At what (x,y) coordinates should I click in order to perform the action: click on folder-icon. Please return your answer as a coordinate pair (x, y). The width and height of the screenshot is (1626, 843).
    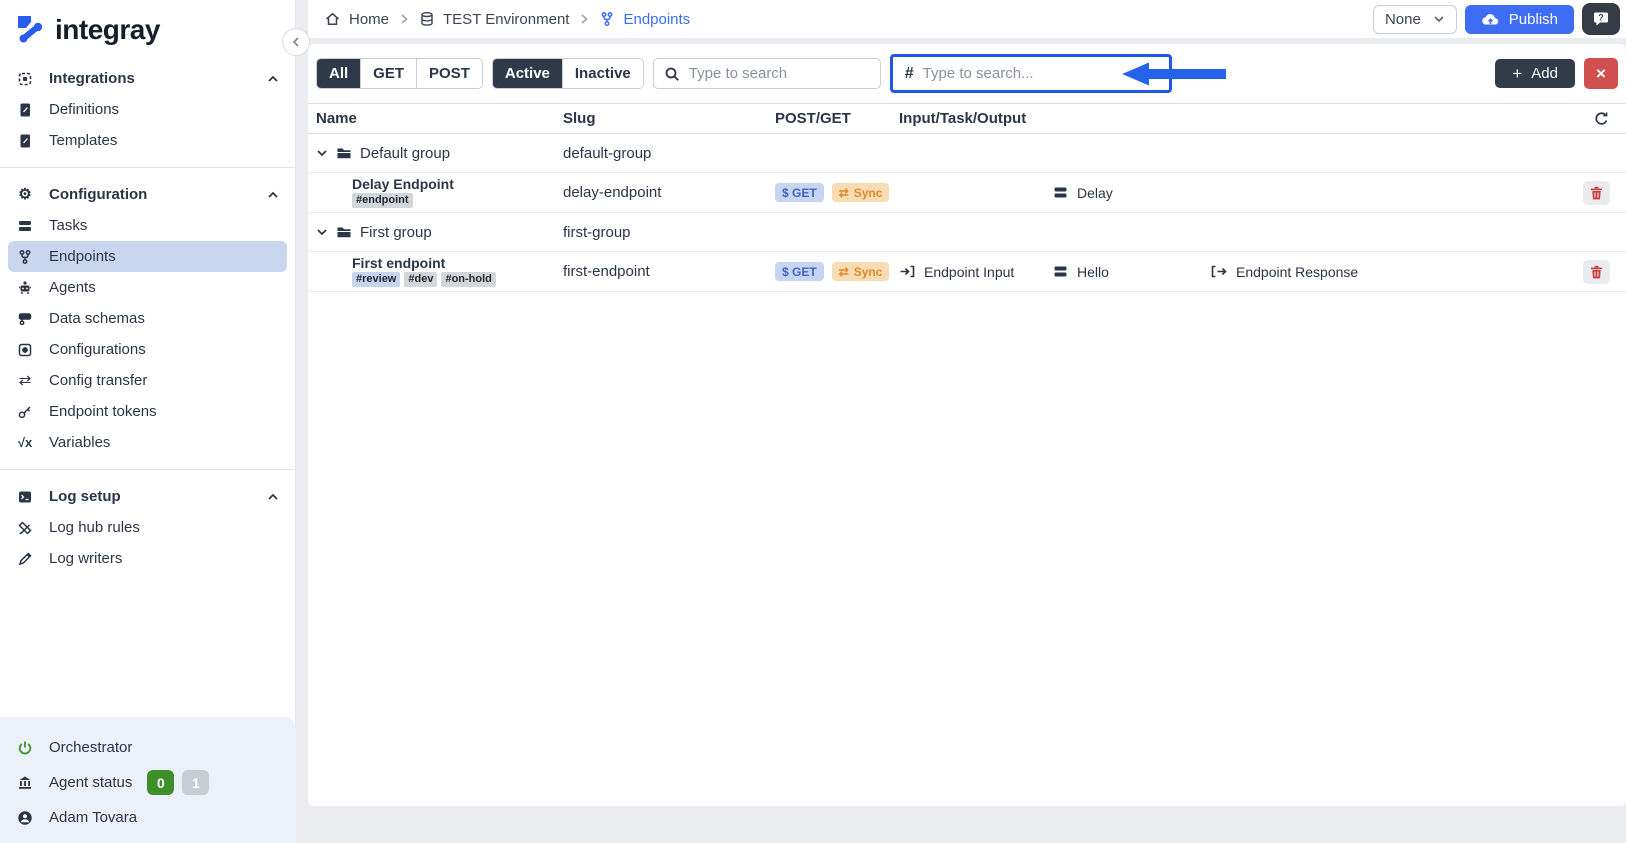
    Looking at the image, I should click on (344, 232).